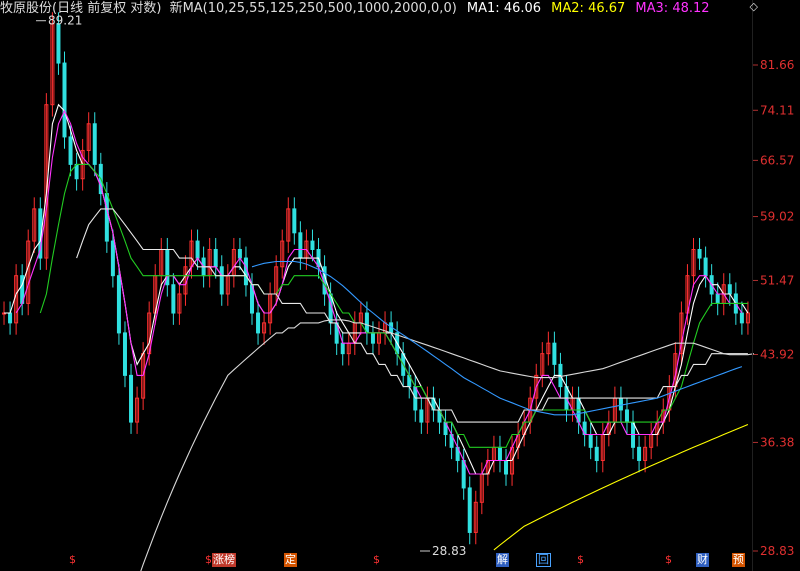 The height and width of the screenshot is (571, 800). What do you see at coordinates (449, 551) in the screenshot?
I see `annotation-label: 28.83` at bounding box center [449, 551].